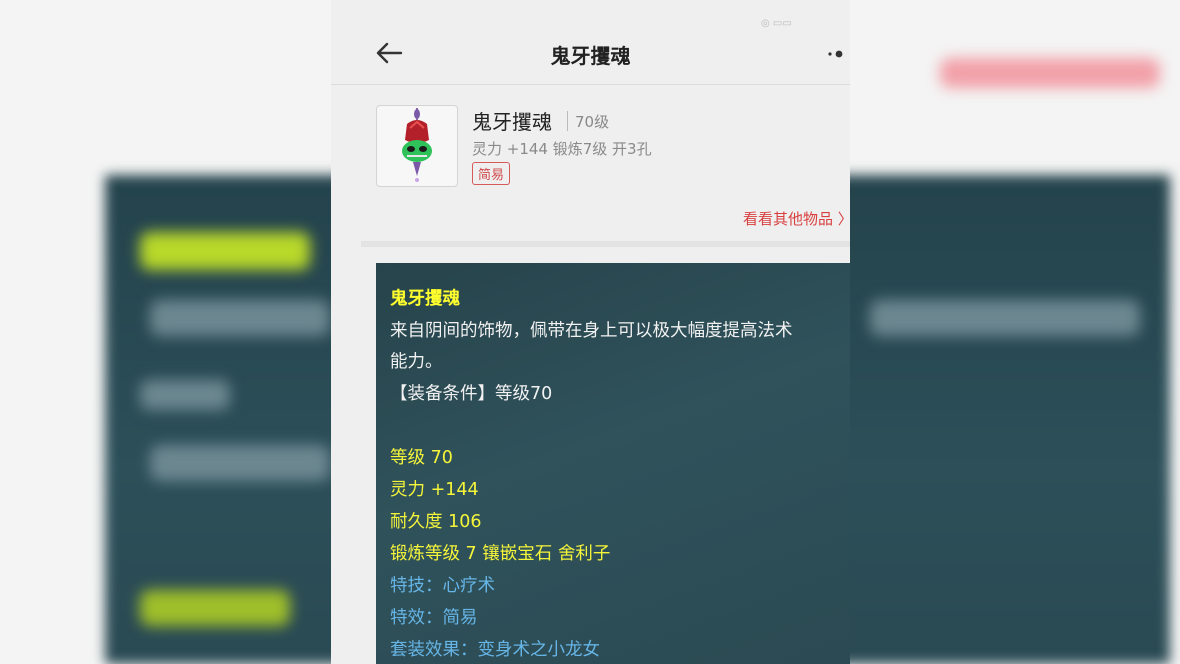  What do you see at coordinates (491, 173) in the screenshot?
I see `tag-simple: 简易` at bounding box center [491, 173].